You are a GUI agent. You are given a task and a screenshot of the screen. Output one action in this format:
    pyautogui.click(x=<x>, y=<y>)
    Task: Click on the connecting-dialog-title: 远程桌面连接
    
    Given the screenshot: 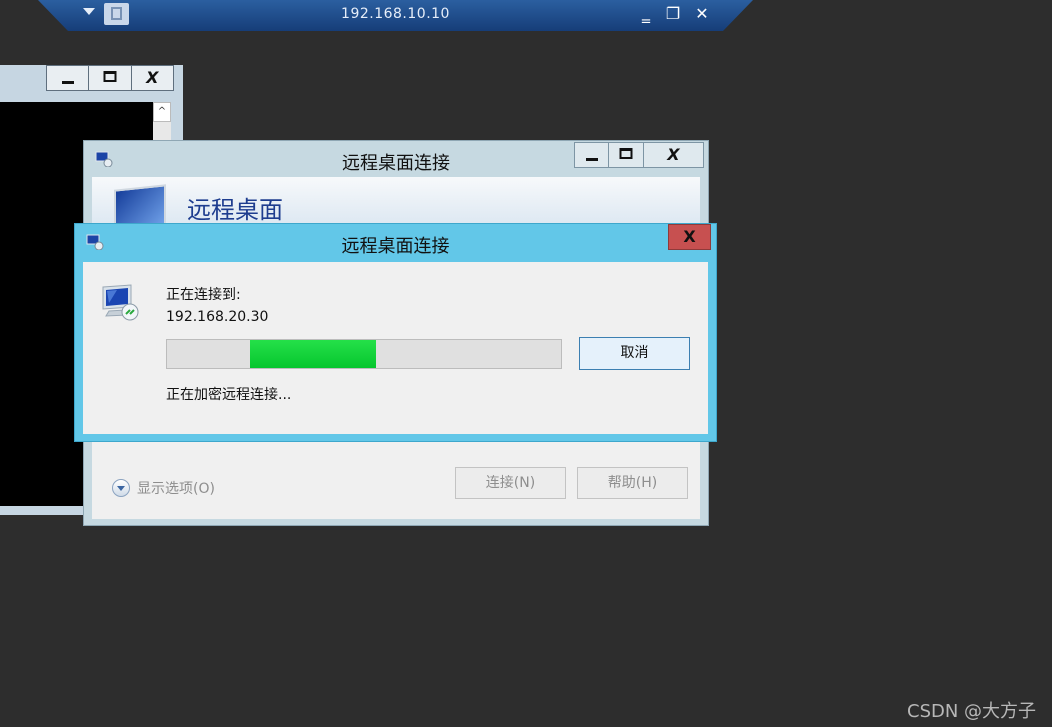 What is the action you would take?
    pyautogui.click(x=395, y=246)
    